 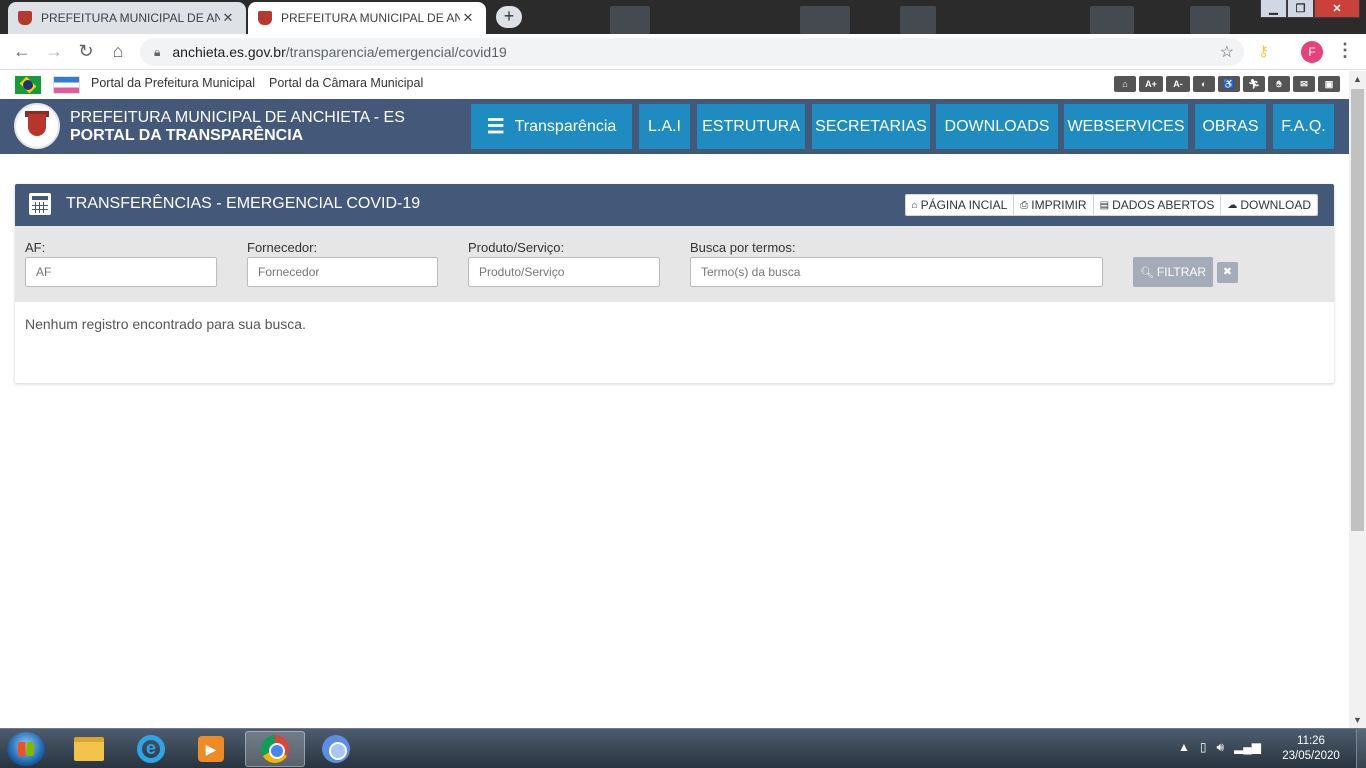 I want to click on running-icon: 🏃︎, so click(x=1254, y=84).